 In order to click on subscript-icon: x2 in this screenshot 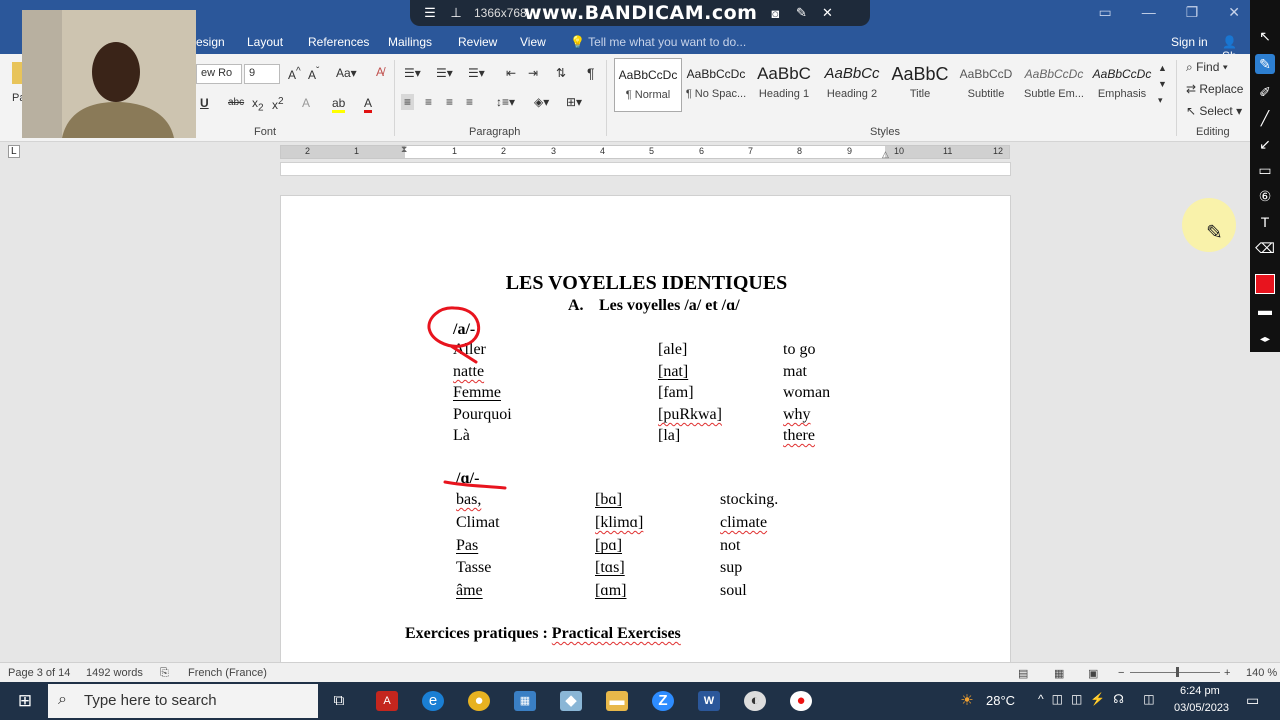, I will do `click(258, 104)`.